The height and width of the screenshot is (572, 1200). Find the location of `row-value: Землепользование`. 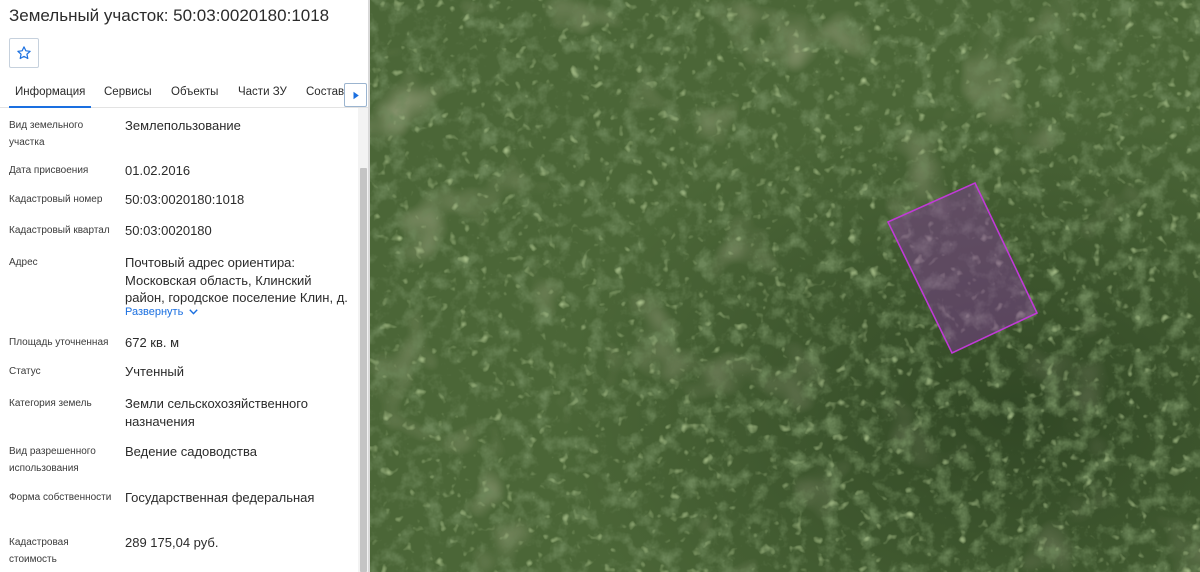

row-value: Землепользование is located at coordinates (183, 125).